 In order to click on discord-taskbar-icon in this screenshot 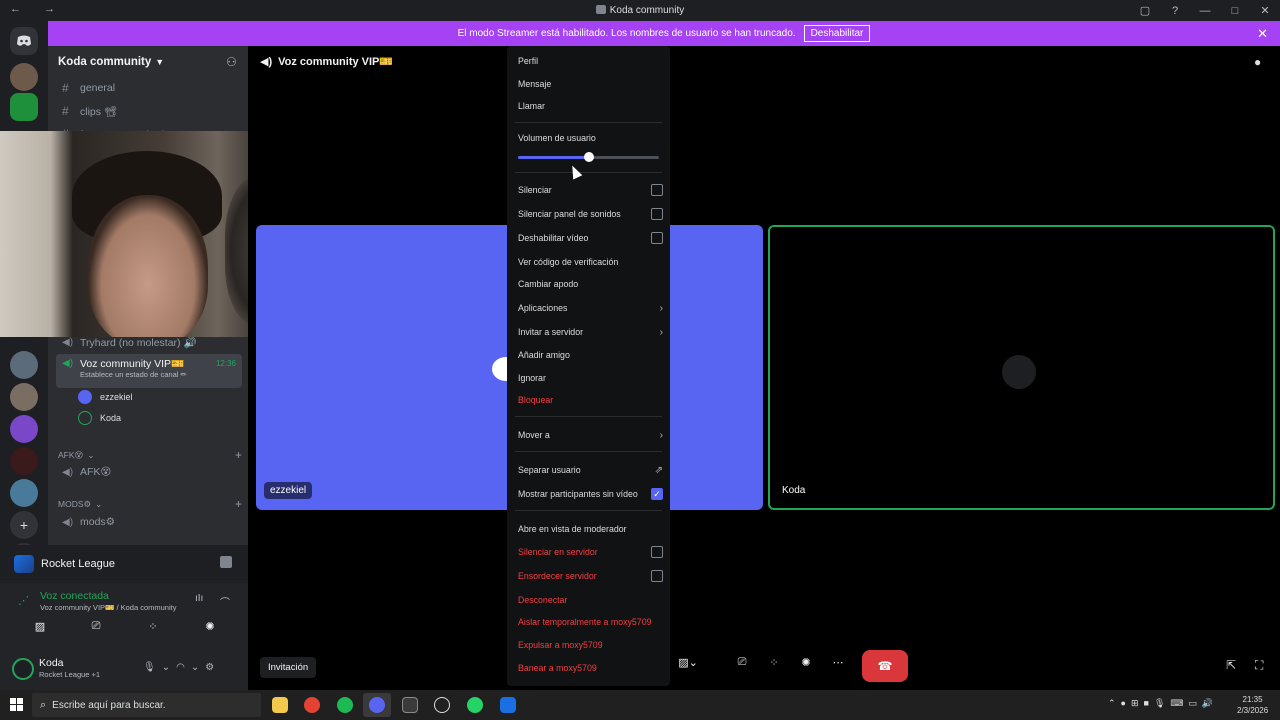, I will do `click(377, 705)`.